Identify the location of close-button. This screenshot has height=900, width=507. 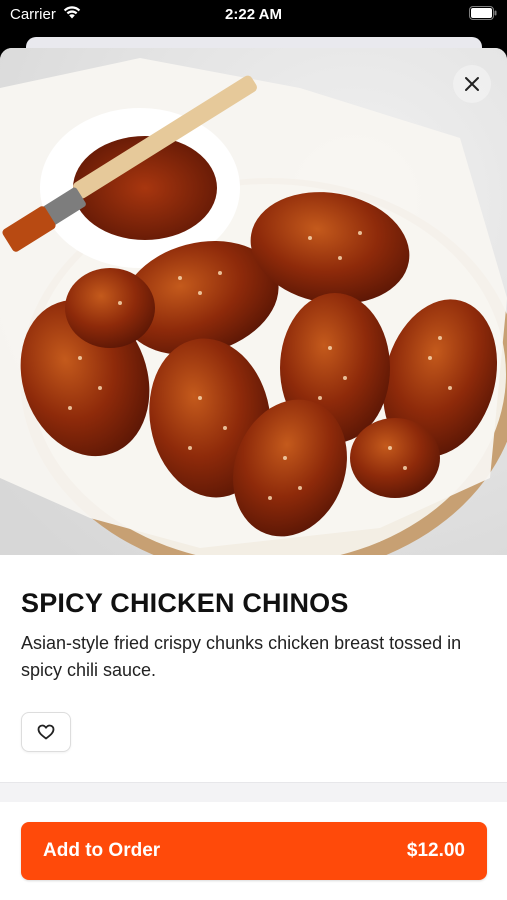
(472, 84).